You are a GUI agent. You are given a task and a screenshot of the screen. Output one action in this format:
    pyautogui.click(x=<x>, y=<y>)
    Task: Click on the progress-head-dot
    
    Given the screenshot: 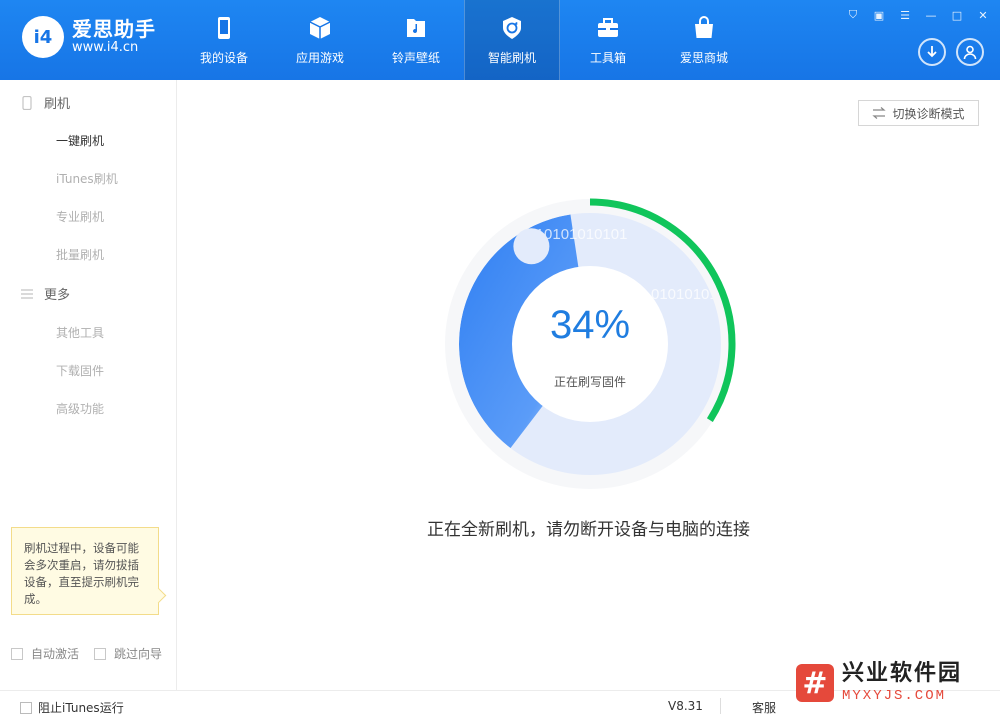 What is the action you would take?
    pyautogui.click(x=531, y=246)
    